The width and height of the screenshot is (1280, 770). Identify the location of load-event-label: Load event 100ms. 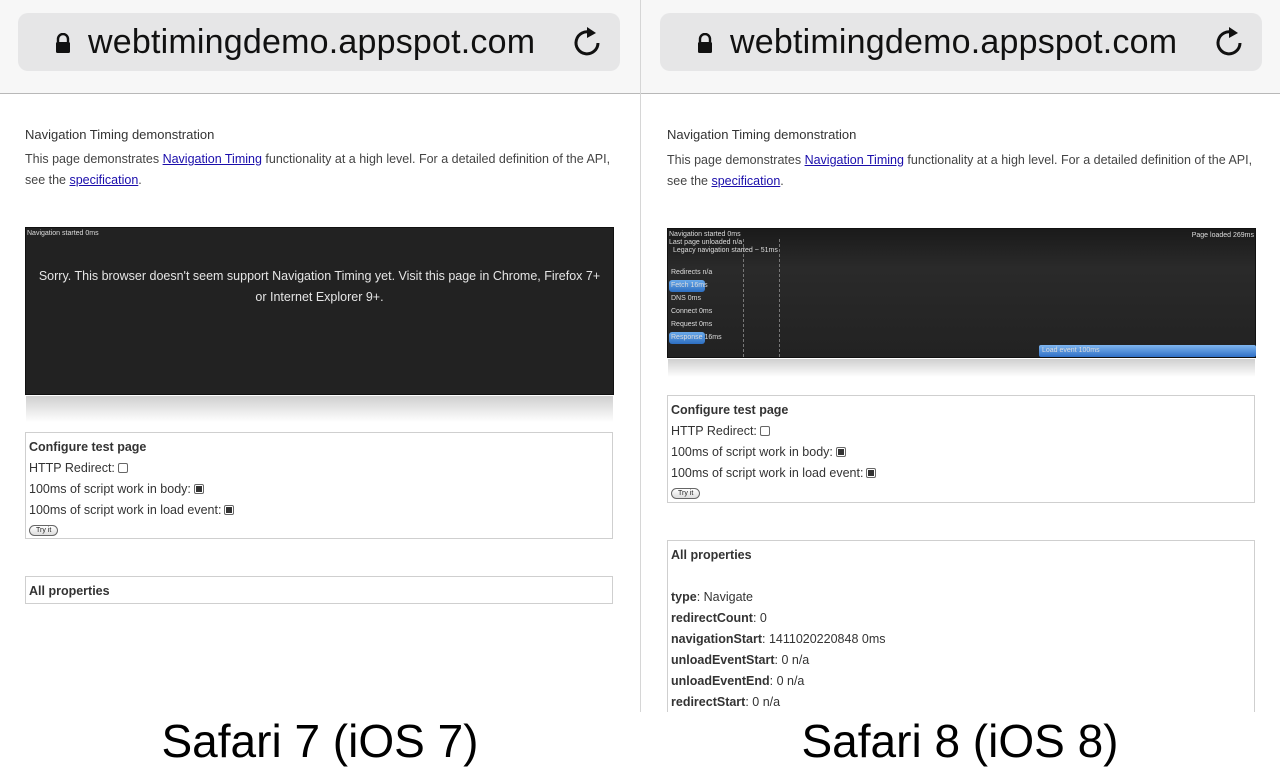
(1071, 350).